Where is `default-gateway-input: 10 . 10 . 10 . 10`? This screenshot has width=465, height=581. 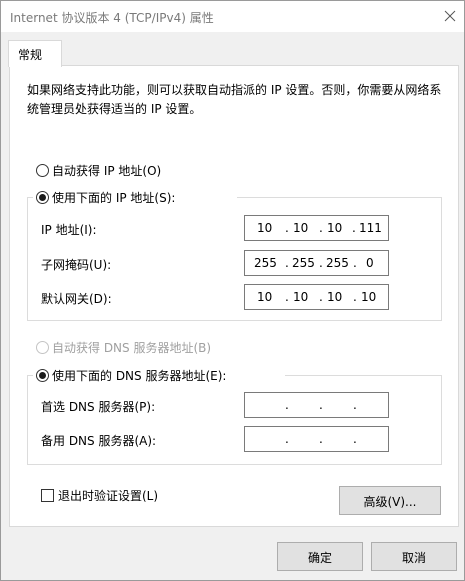 default-gateway-input: 10 . 10 . 10 . 10 is located at coordinates (316, 297).